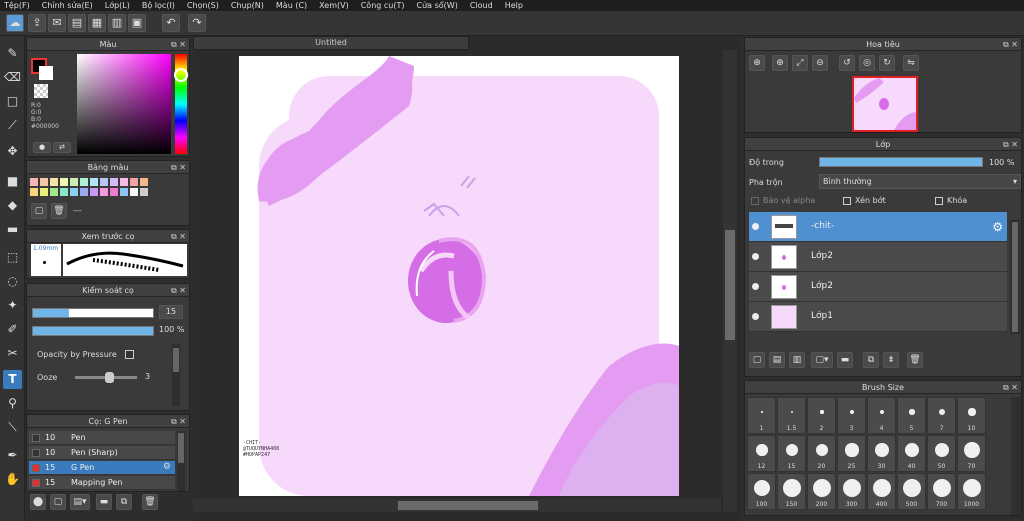 The width and height of the screenshot is (1024, 521). Describe the element at coordinates (12, 281) in the screenshot. I see `lasso-tool-icon: ◌` at that location.